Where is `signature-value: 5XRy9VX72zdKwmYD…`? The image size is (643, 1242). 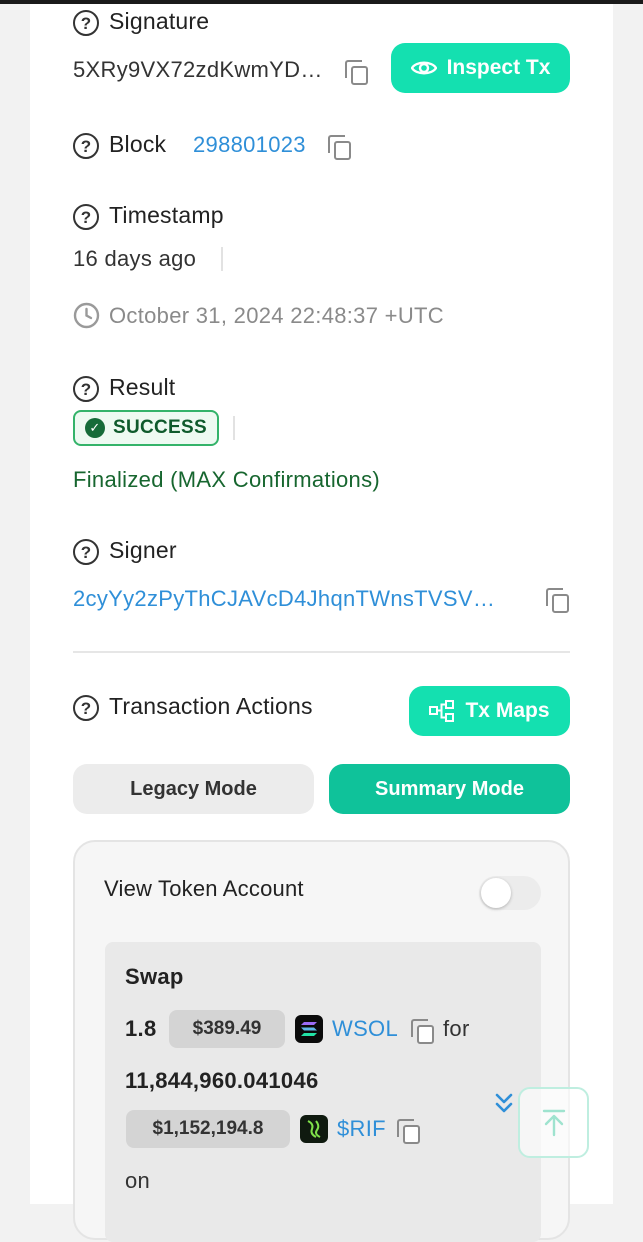
signature-value: 5XRy9VX72zdKwmYD… is located at coordinates (198, 70).